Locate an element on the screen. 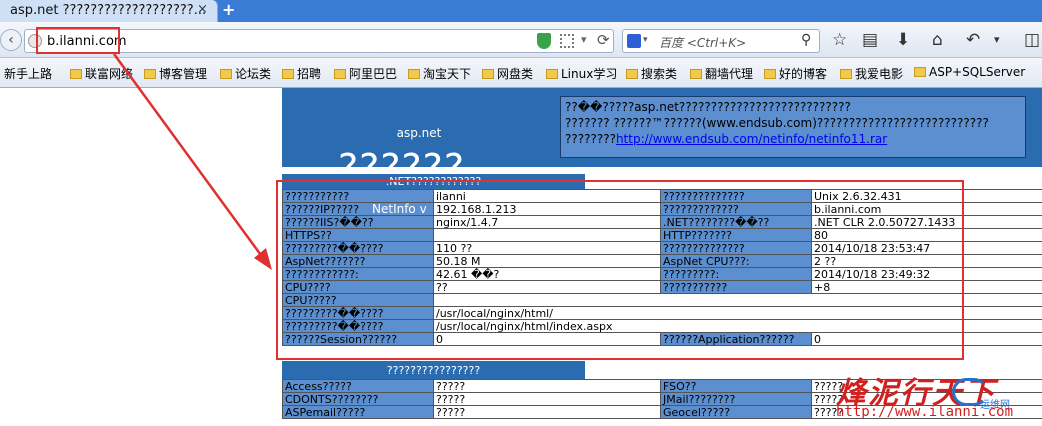 The height and width of the screenshot is (426, 1042). reading-list-icon: ▤ is located at coordinates (870, 40).